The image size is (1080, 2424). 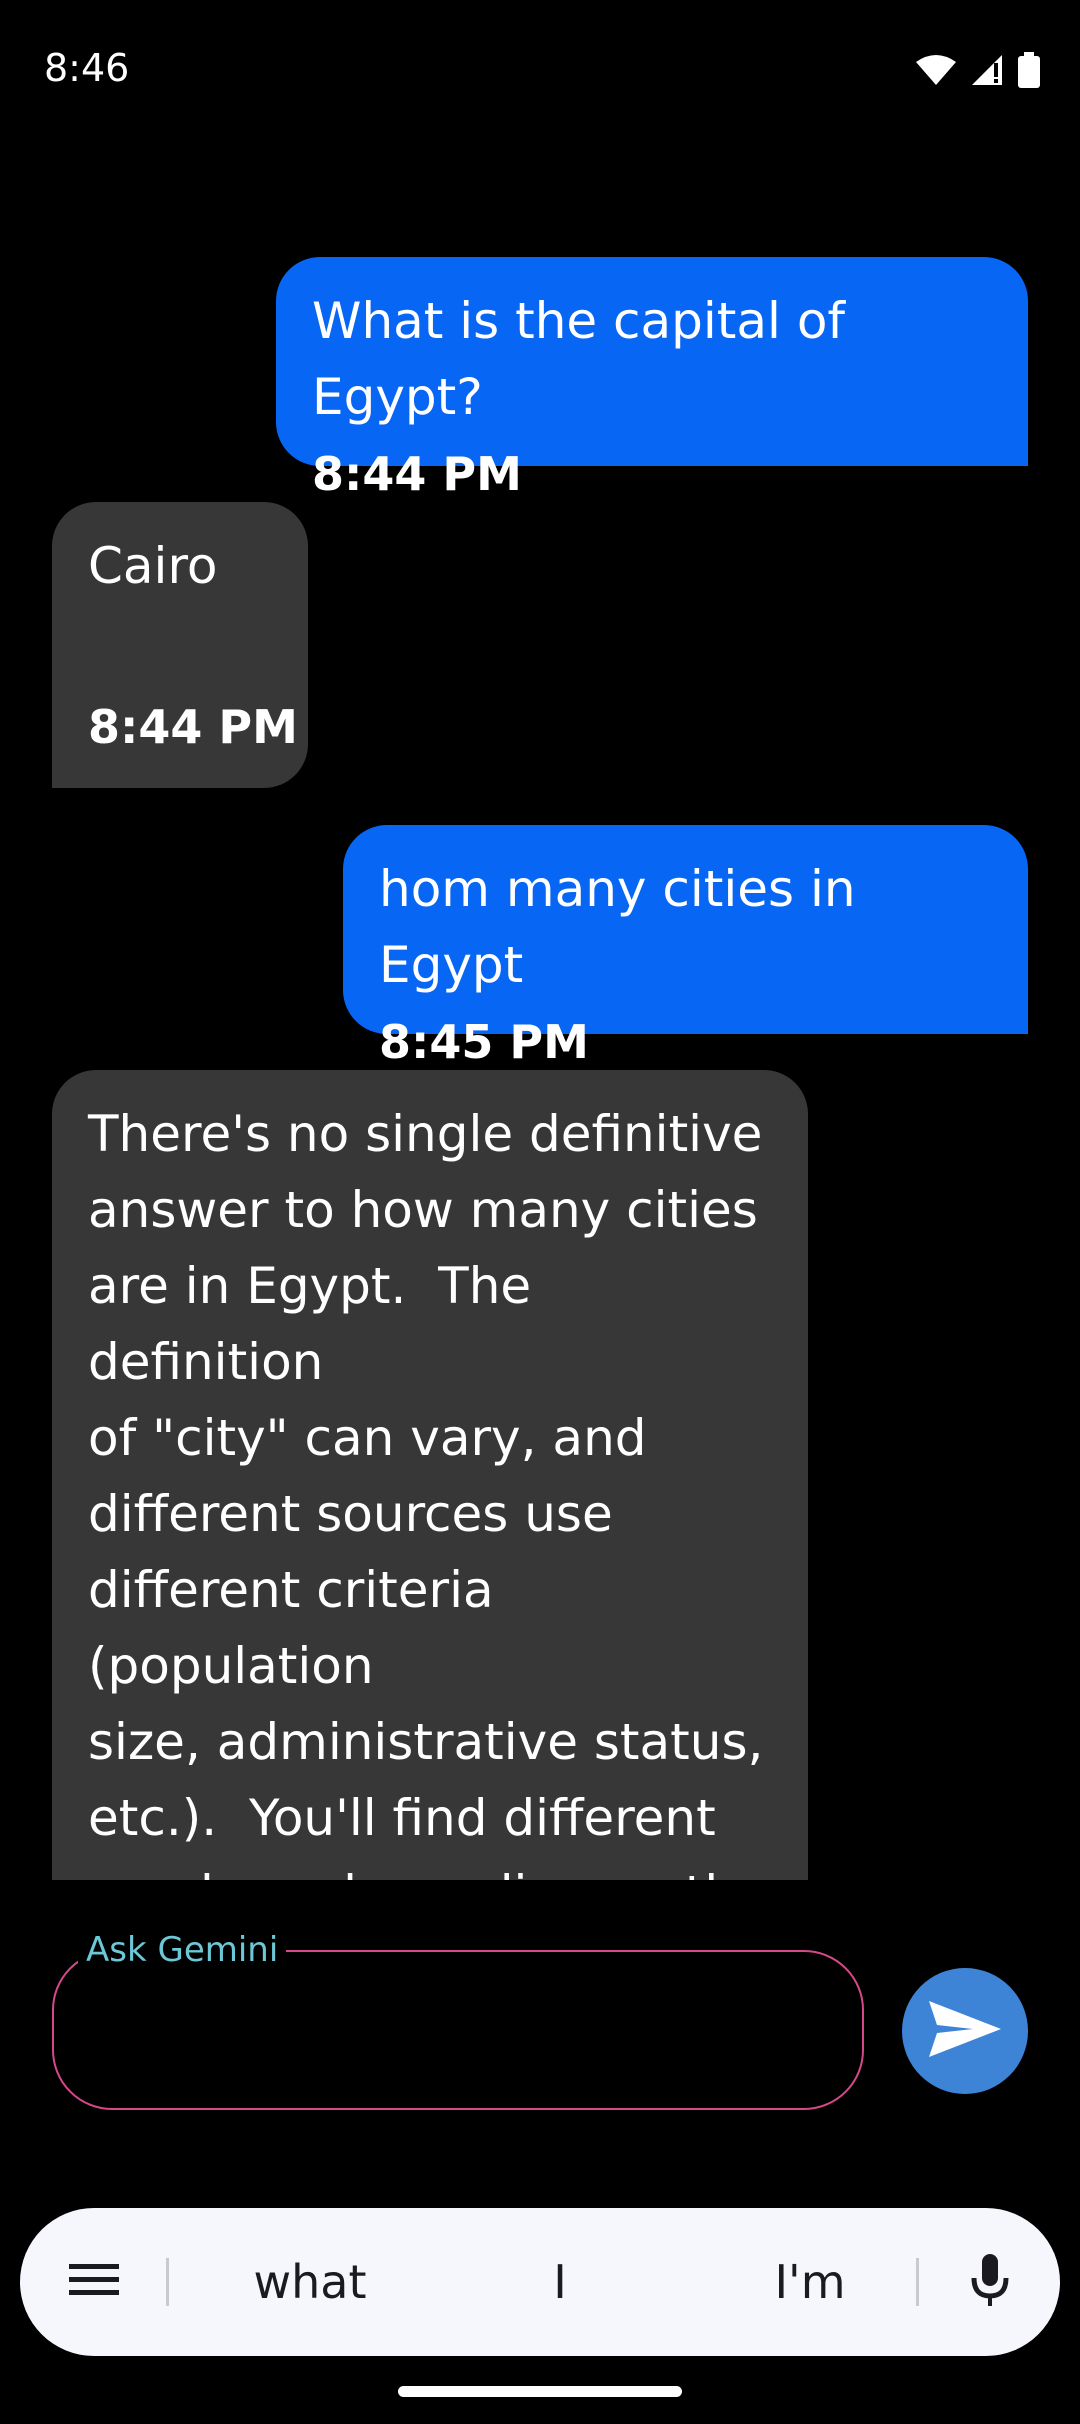 I want to click on message-text: What is the capital of Egypt?, so click(x=586, y=359).